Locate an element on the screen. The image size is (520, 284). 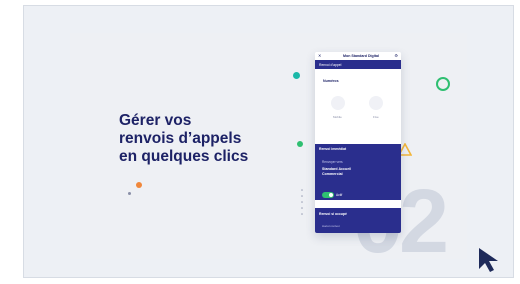
forward-toggle-label: Actif is located at coordinates (339, 195).